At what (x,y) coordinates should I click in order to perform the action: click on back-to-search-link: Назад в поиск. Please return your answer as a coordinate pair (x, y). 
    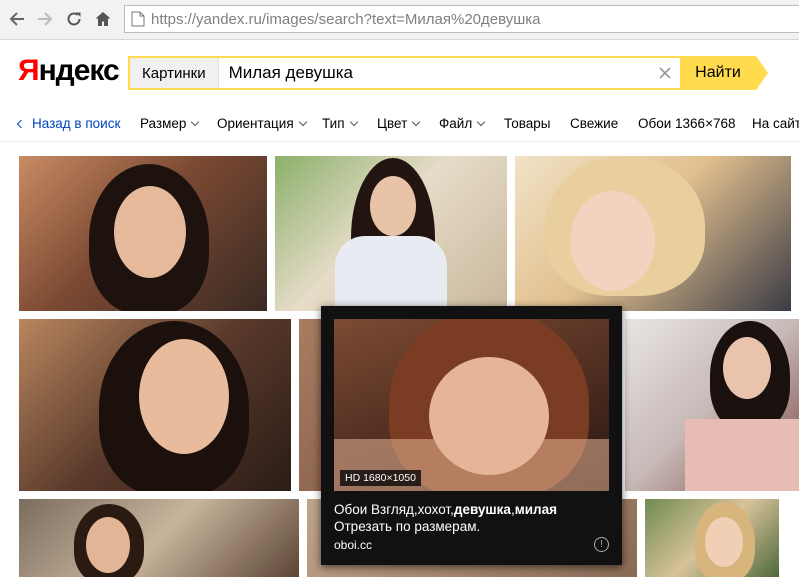
    Looking at the image, I should click on (68, 123).